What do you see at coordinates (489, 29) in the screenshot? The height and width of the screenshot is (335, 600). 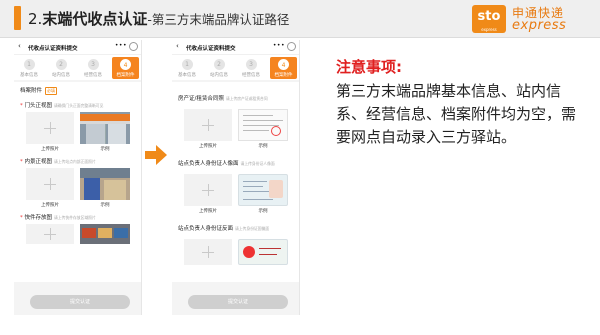 I see `logo-mark-small: express` at bounding box center [489, 29].